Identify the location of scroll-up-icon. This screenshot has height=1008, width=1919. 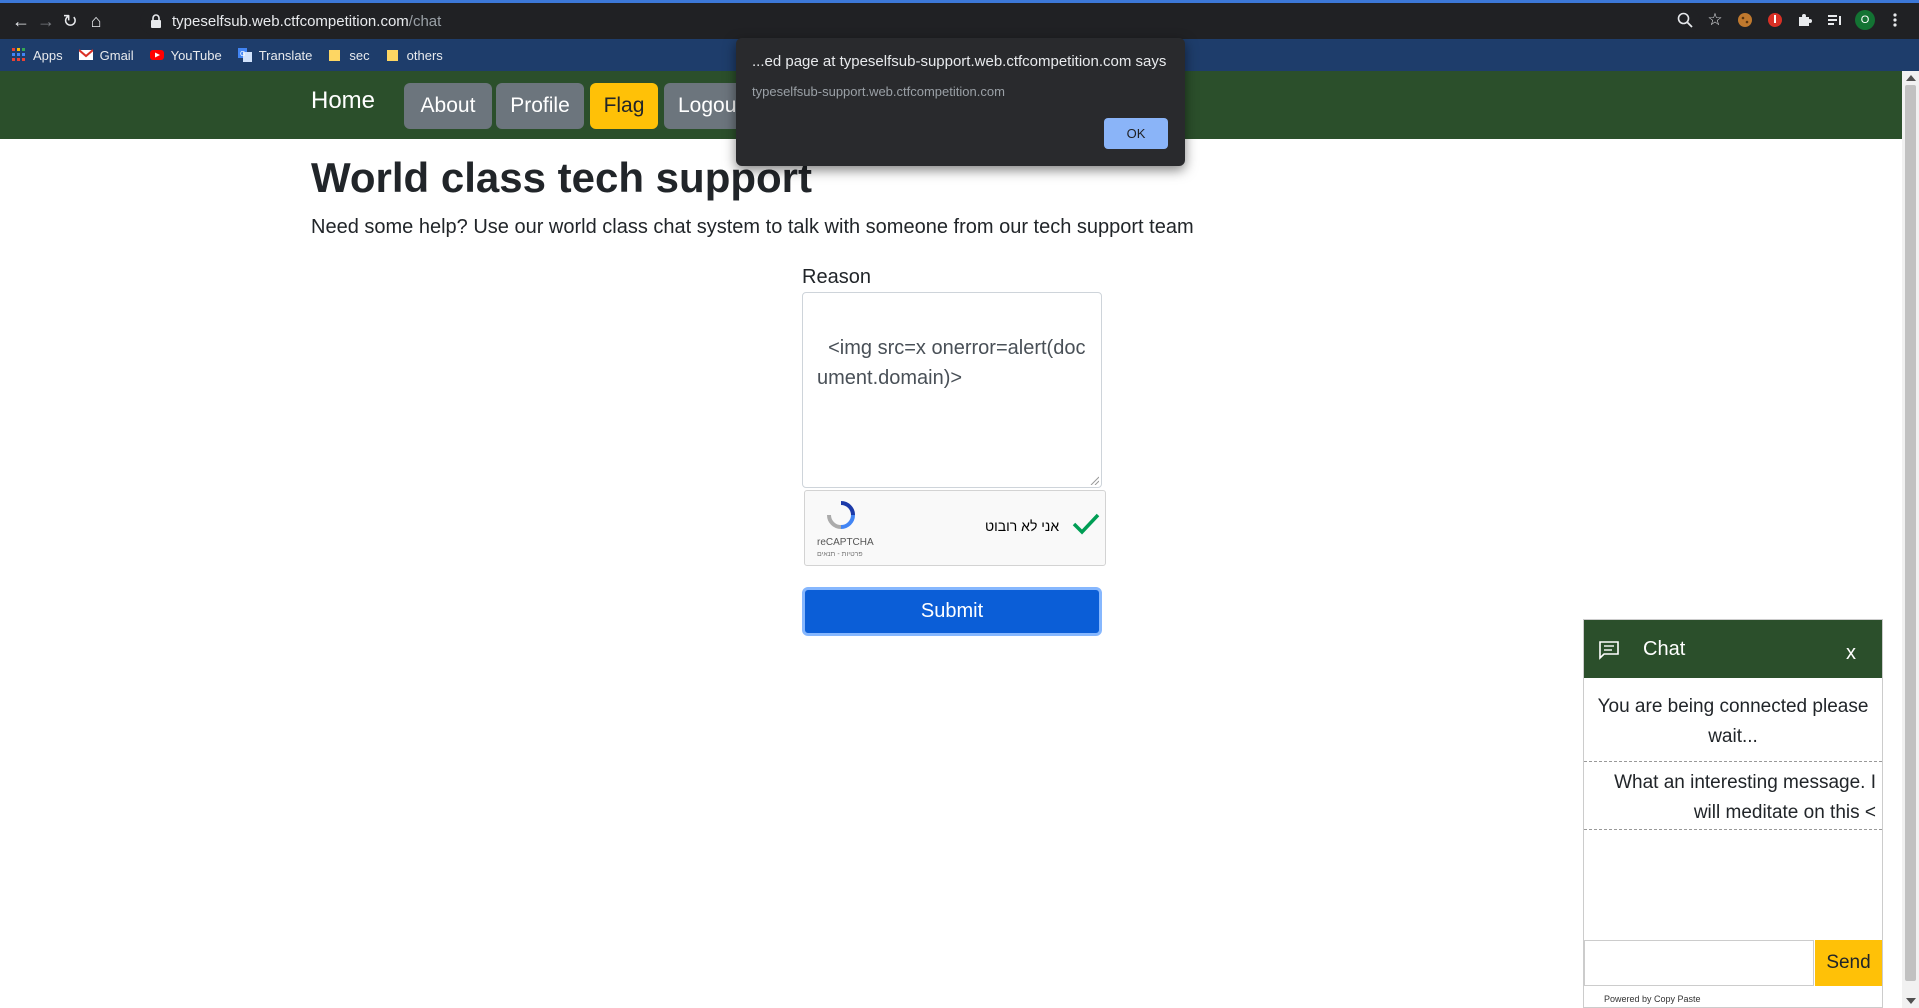
(1911, 78).